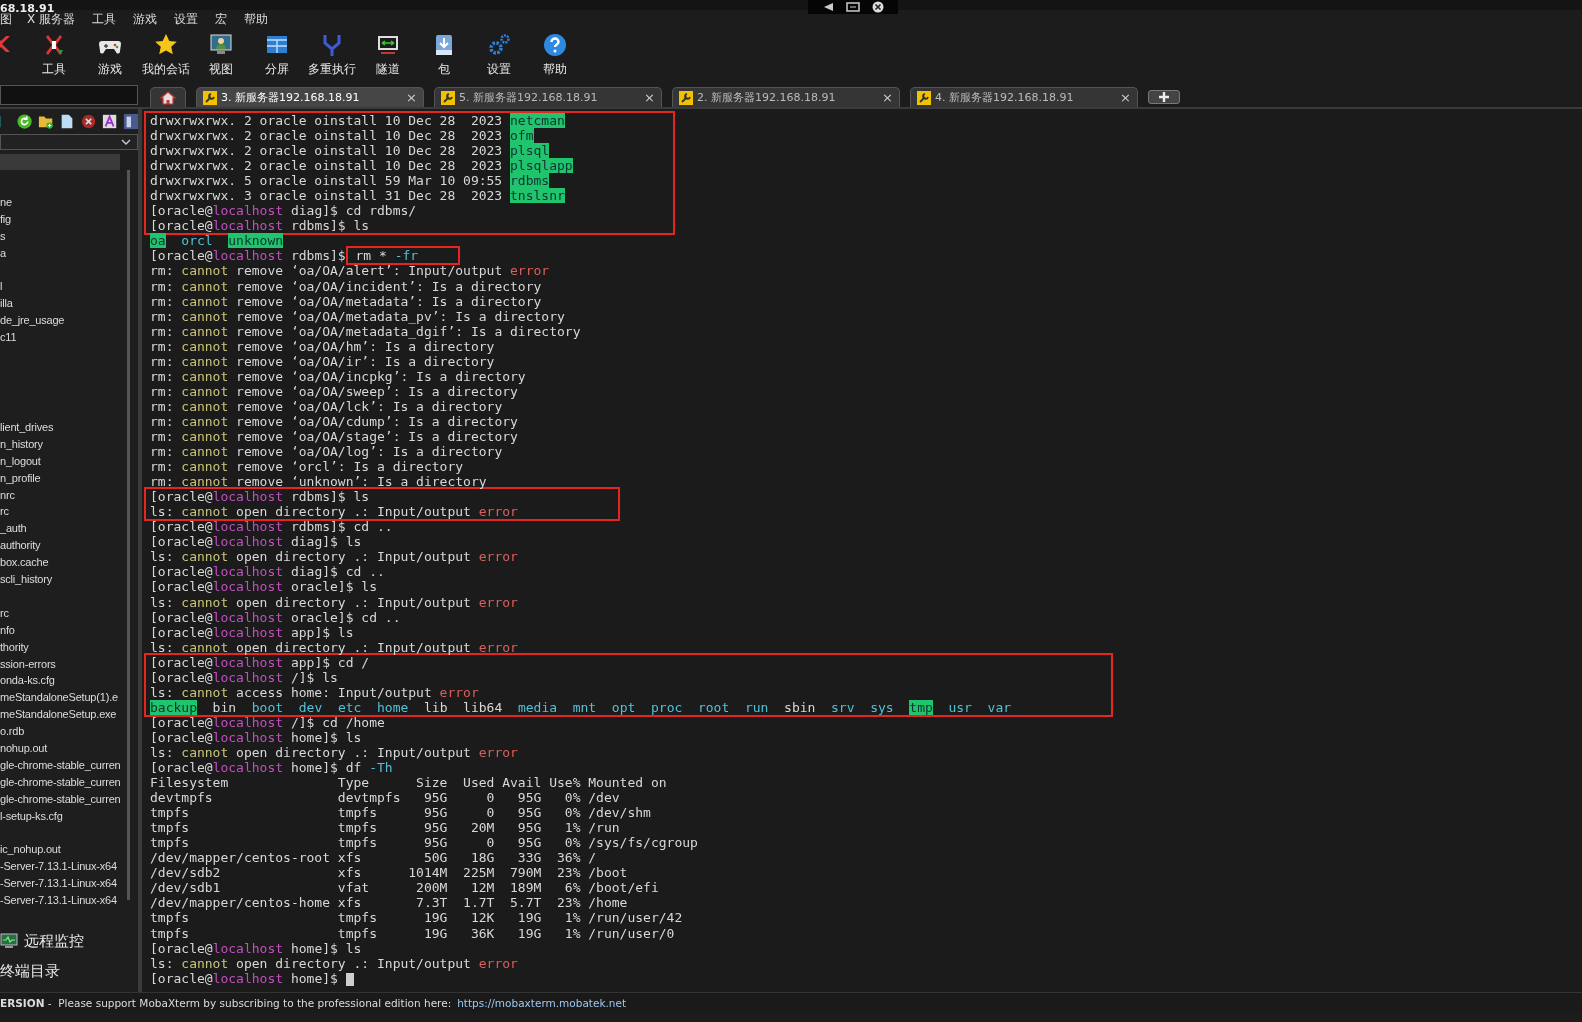  Describe the element at coordinates (443, 53) in the screenshot. I see `toolbar-button: 包` at that location.